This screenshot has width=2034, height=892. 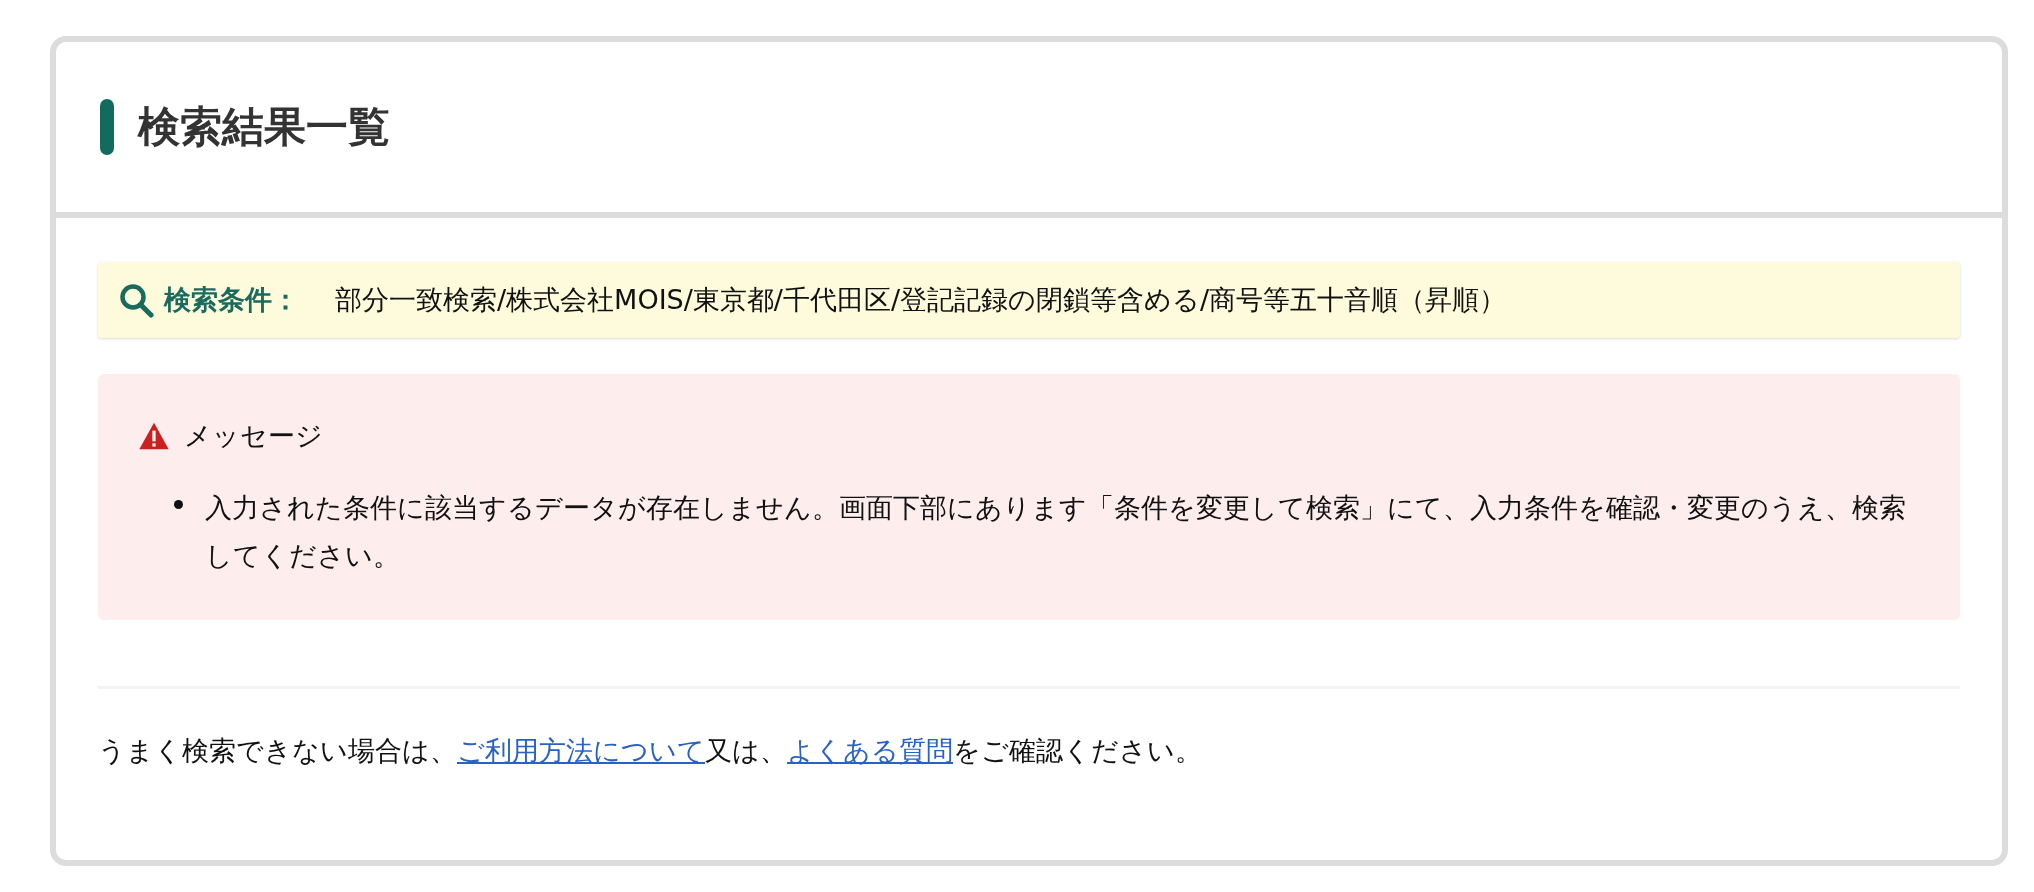 I want to click on warning-icon, so click(x=154, y=436).